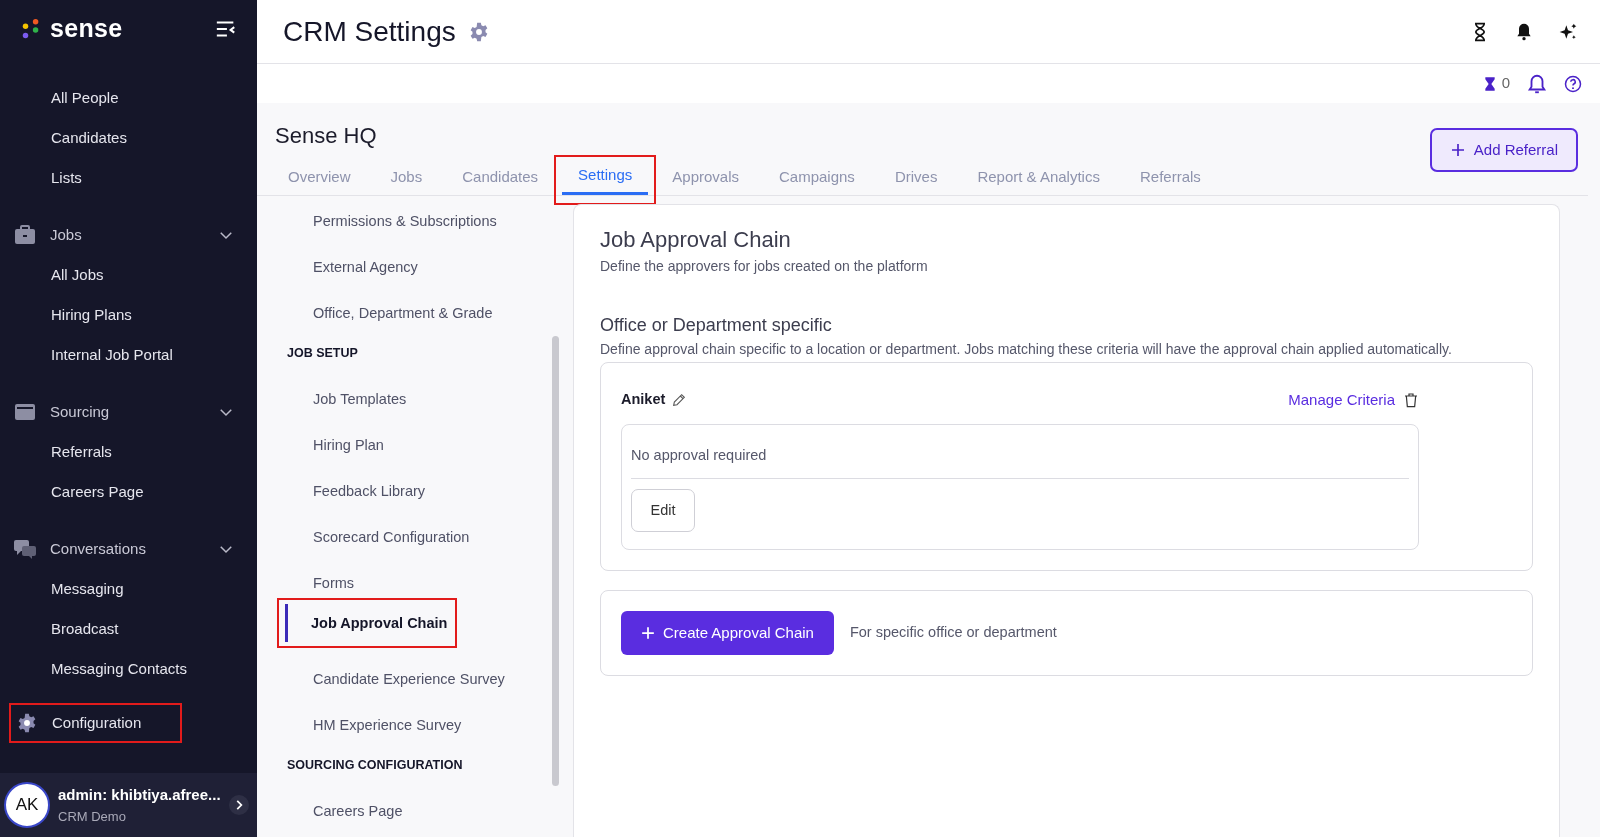 This screenshot has width=1600, height=837. What do you see at coordinates (696, 240) in the screenshot?
I see `section-title: Job Approval Chain` at bounding box center [696, 240].